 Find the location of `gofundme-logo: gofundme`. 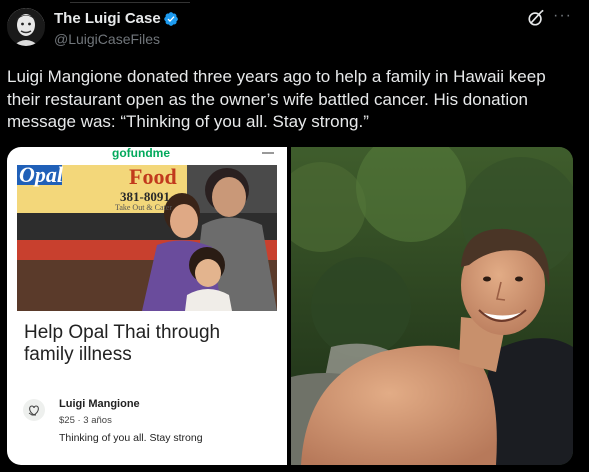

gofundme-logo: gofundme is located at coordinates (141, 153).